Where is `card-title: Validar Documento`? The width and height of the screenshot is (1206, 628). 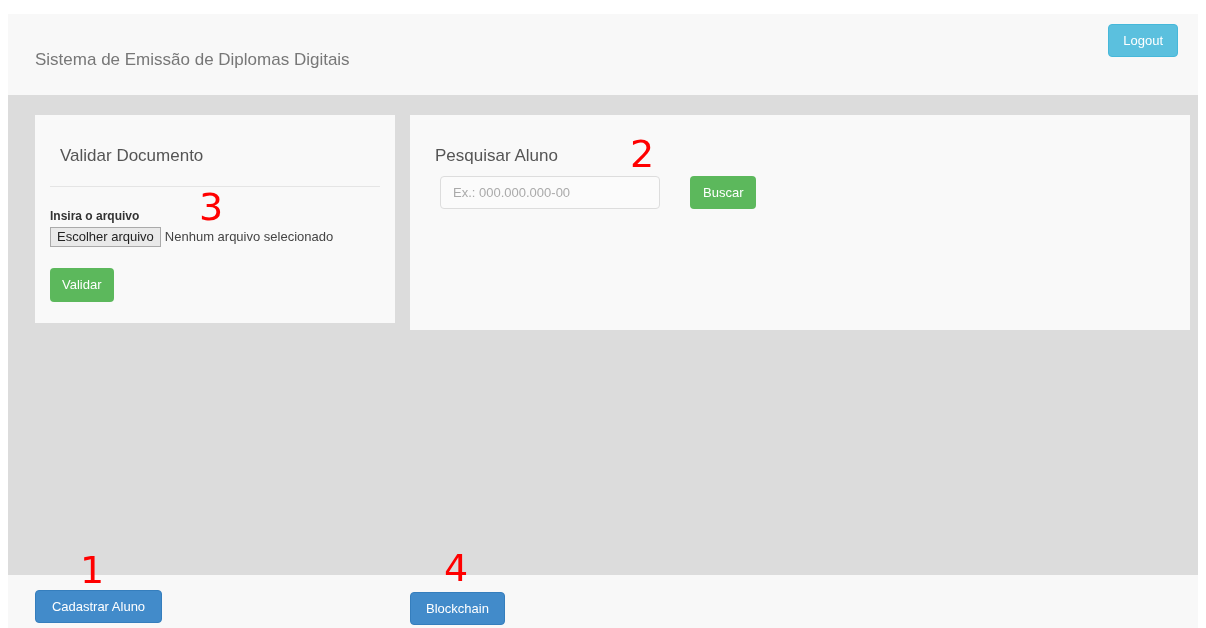
card-title: Validar Documento is located at coordinates (132, 156).